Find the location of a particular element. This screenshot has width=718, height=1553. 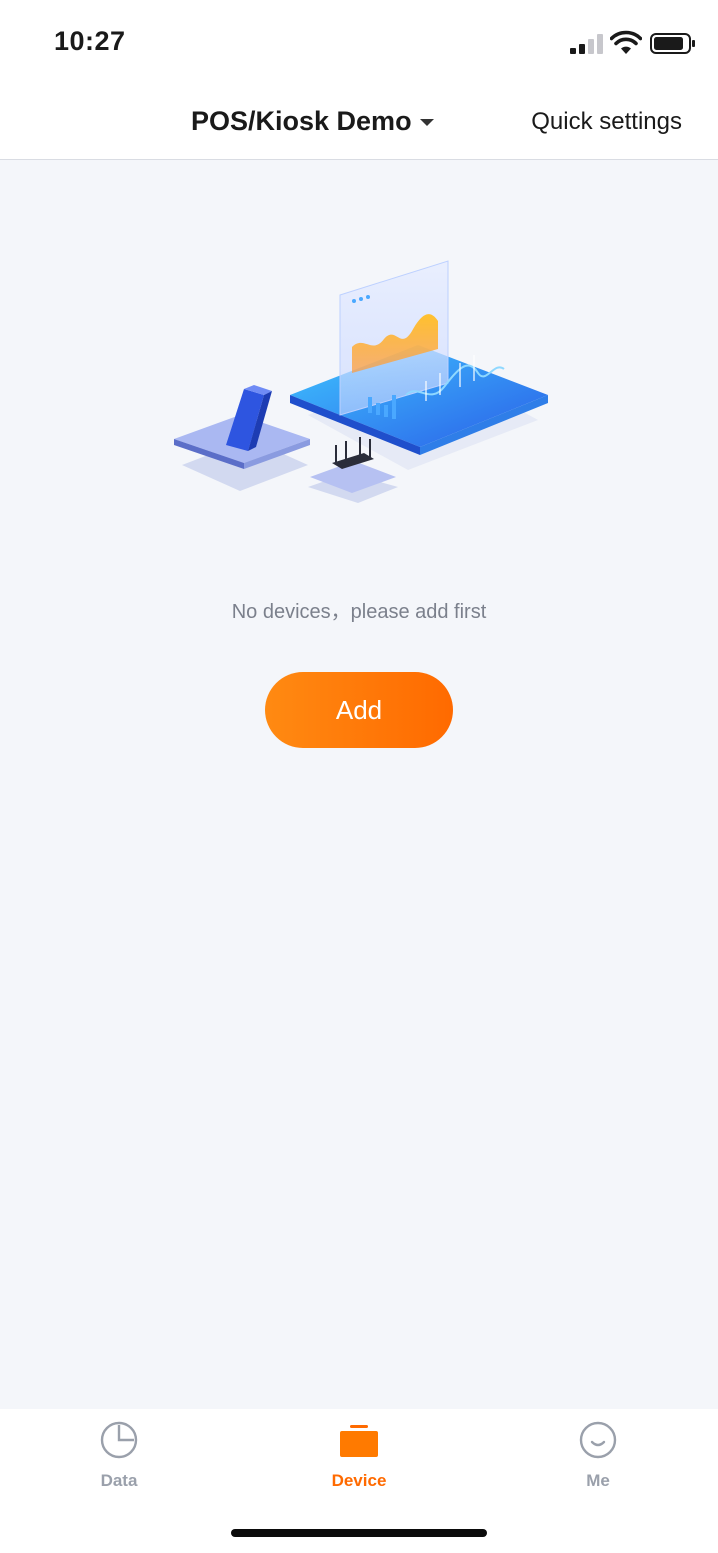

nav-bar: POS/Kiosk Demo Quick settings is located at coordinates (359, 124).